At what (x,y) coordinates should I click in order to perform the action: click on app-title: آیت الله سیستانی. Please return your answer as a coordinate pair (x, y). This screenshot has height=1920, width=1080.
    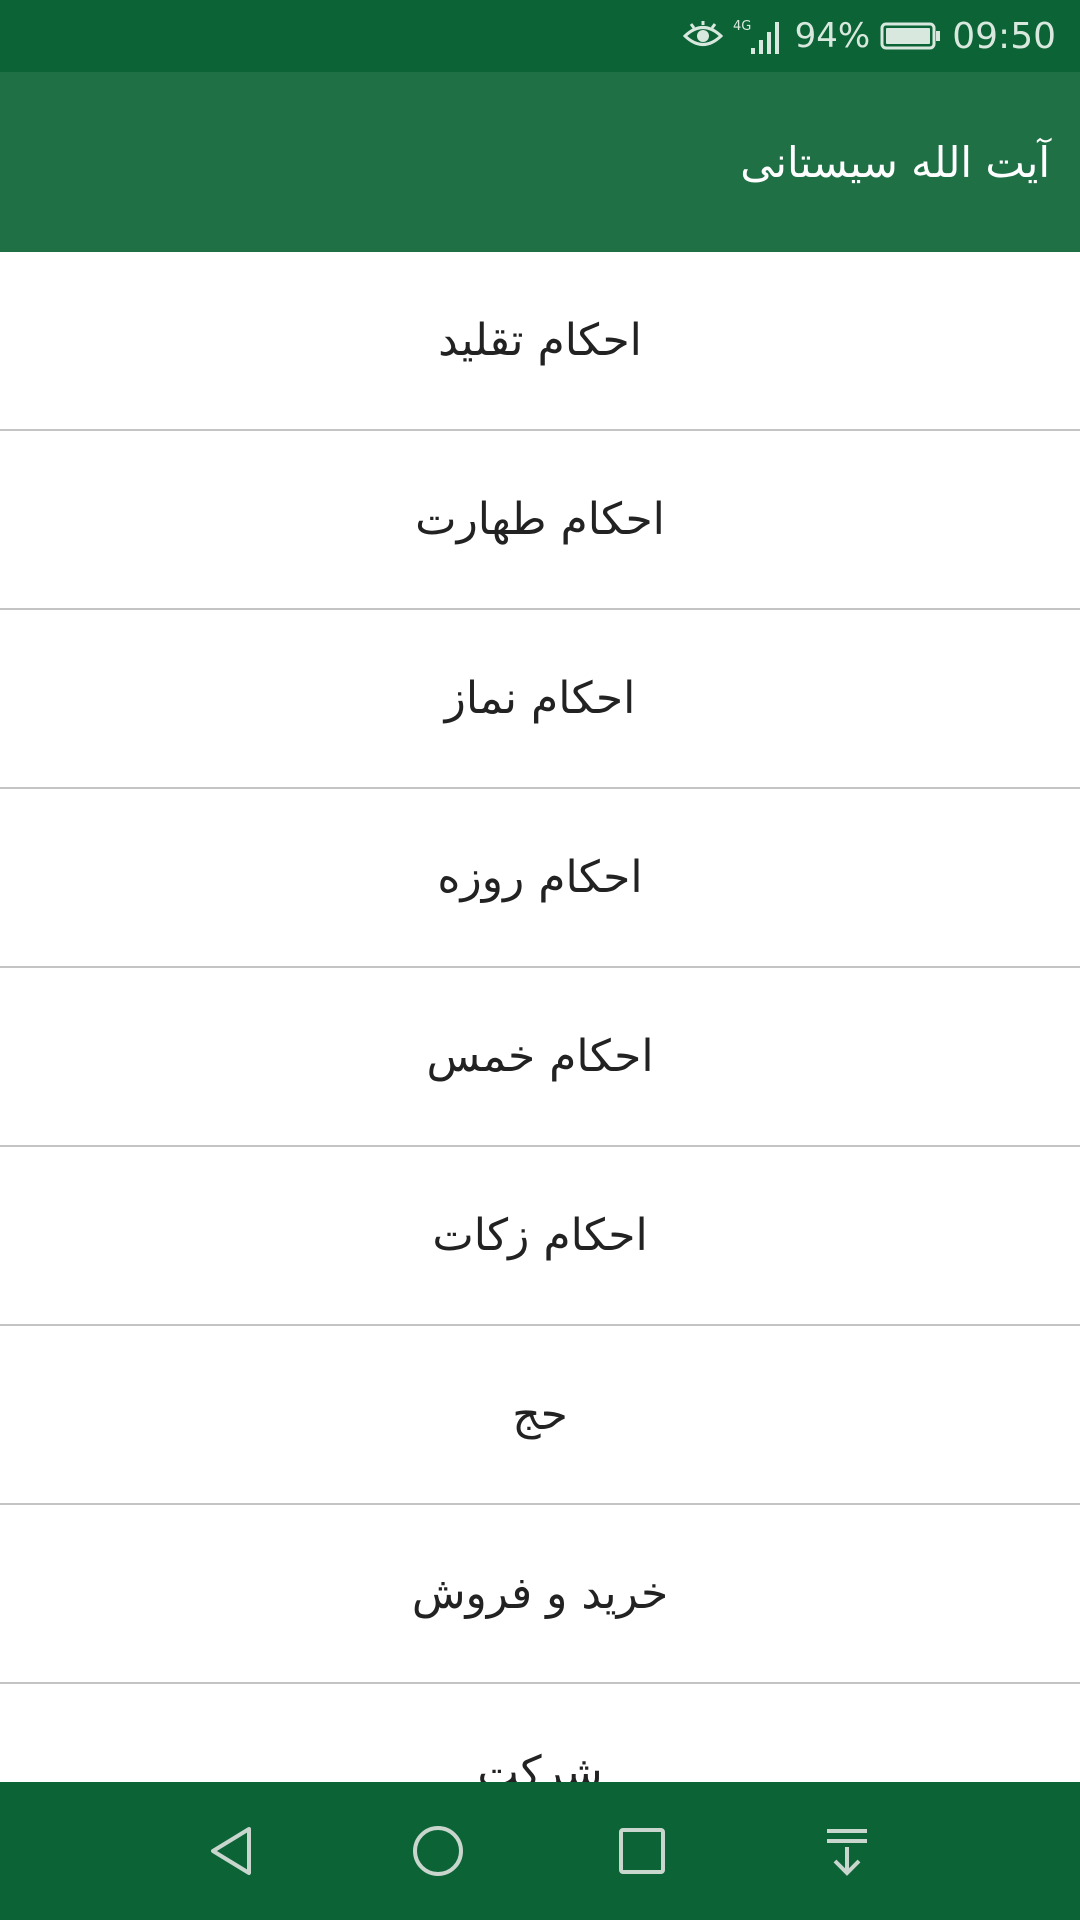
    Looking at the image, I should click on (895, 162).